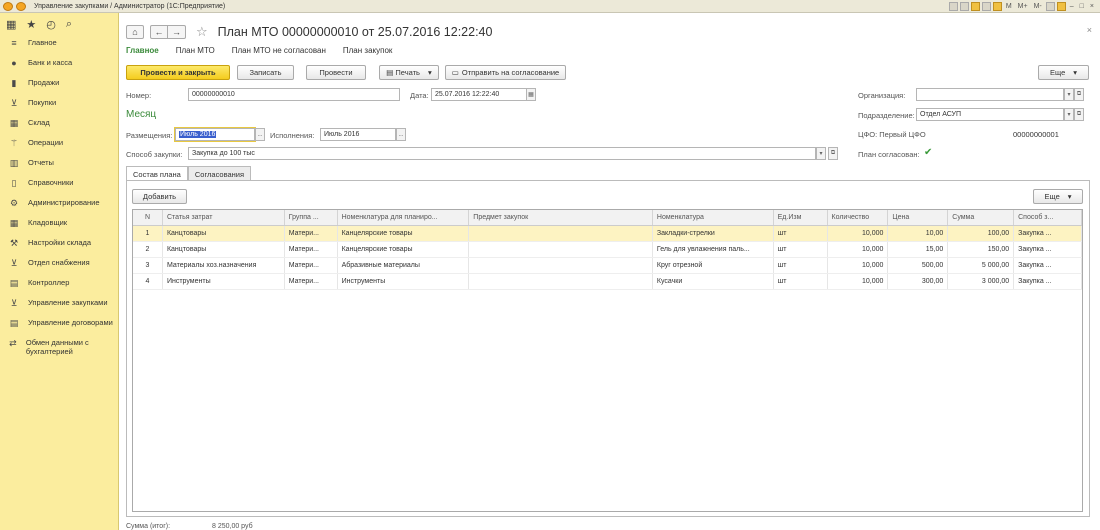 This screenshot has width=1100, height=530. Describe the element at coordinates (59, 145) in the screenshot. I see `sidebar-item: ⚚ Операции` at that location.